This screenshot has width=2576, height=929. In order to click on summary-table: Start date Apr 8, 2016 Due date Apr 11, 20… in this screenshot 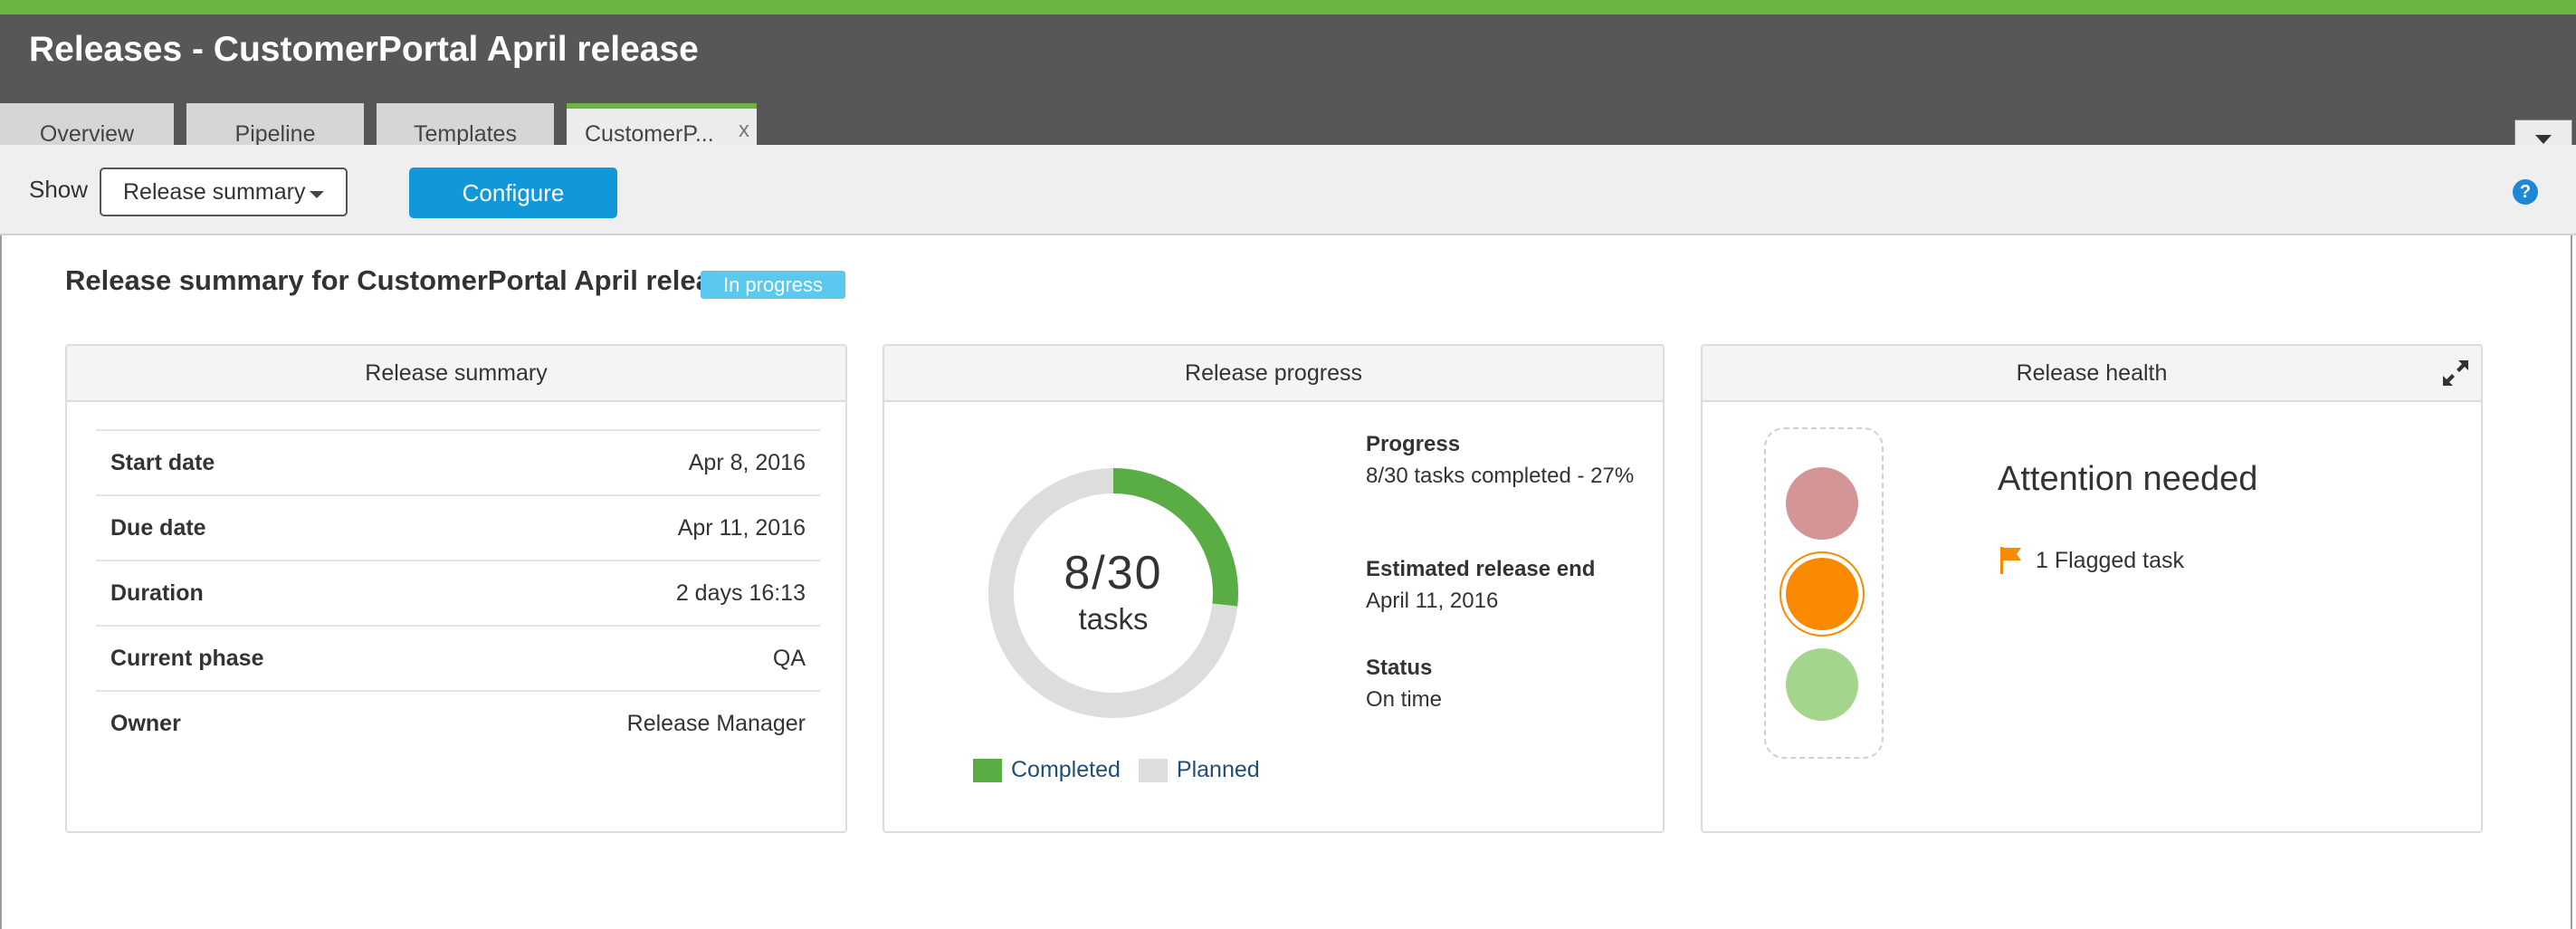, I will do `click(458, 592)`.